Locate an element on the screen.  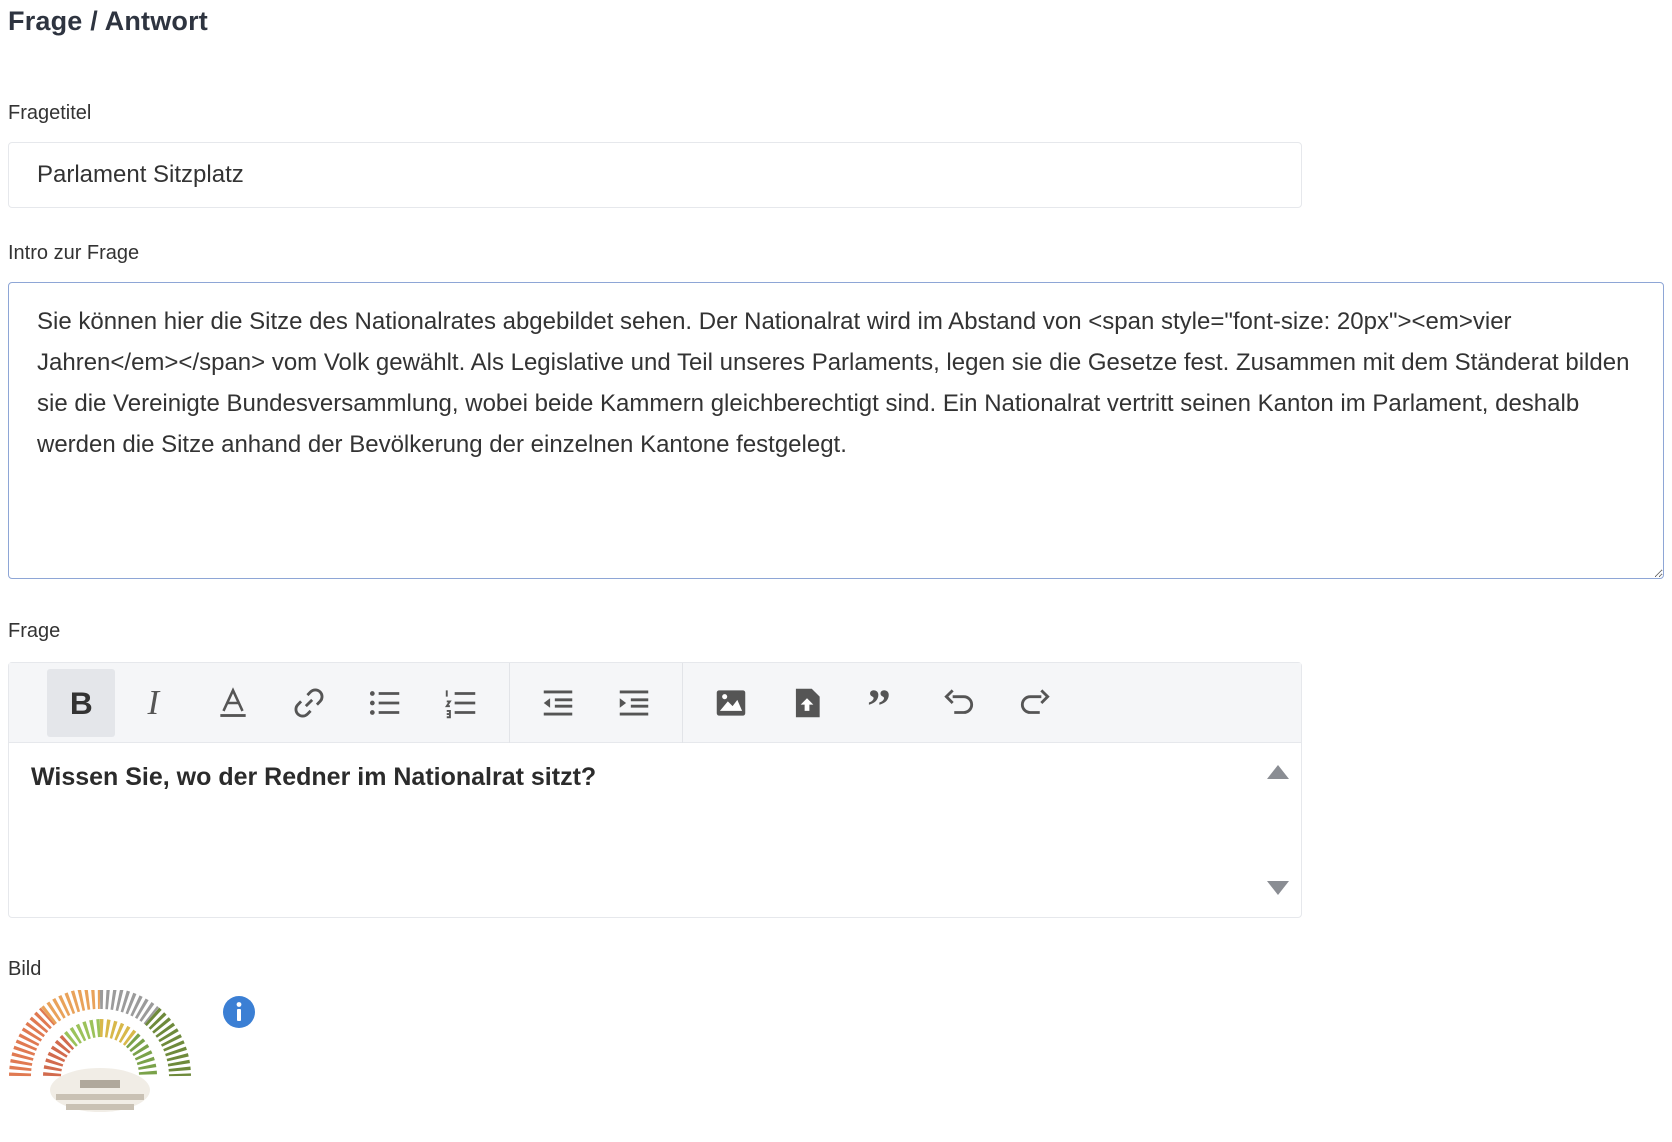
text-color-icon is located at coordinates (233, 701).